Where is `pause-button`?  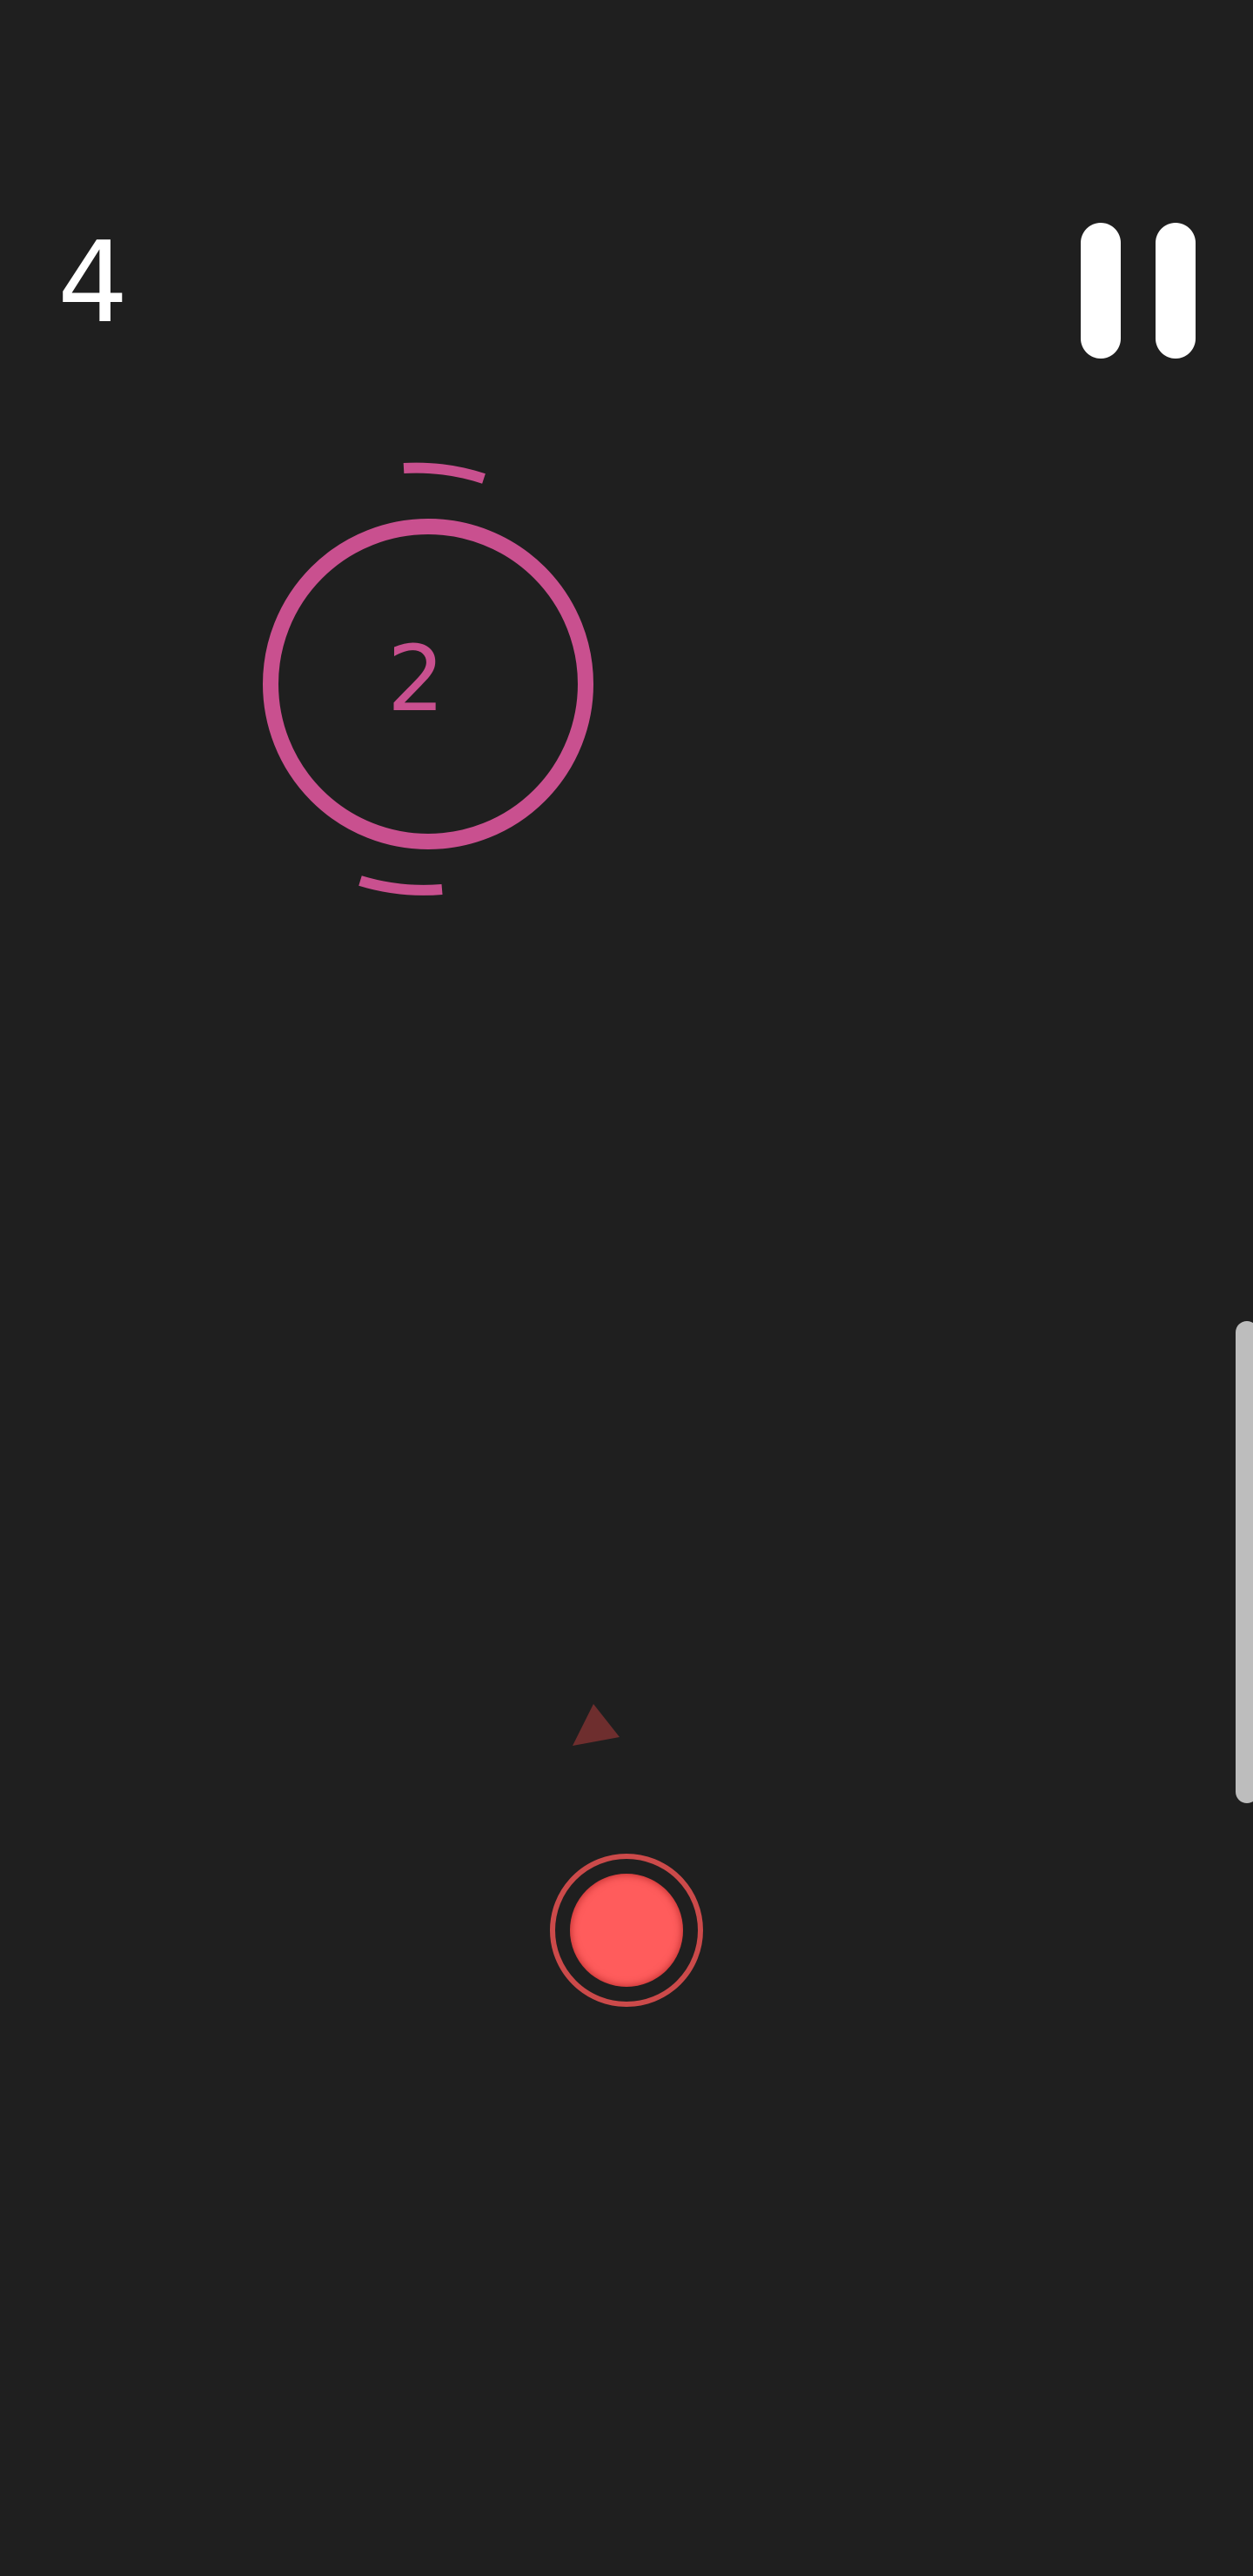
pause-button is located at coordinates (1136, 291).